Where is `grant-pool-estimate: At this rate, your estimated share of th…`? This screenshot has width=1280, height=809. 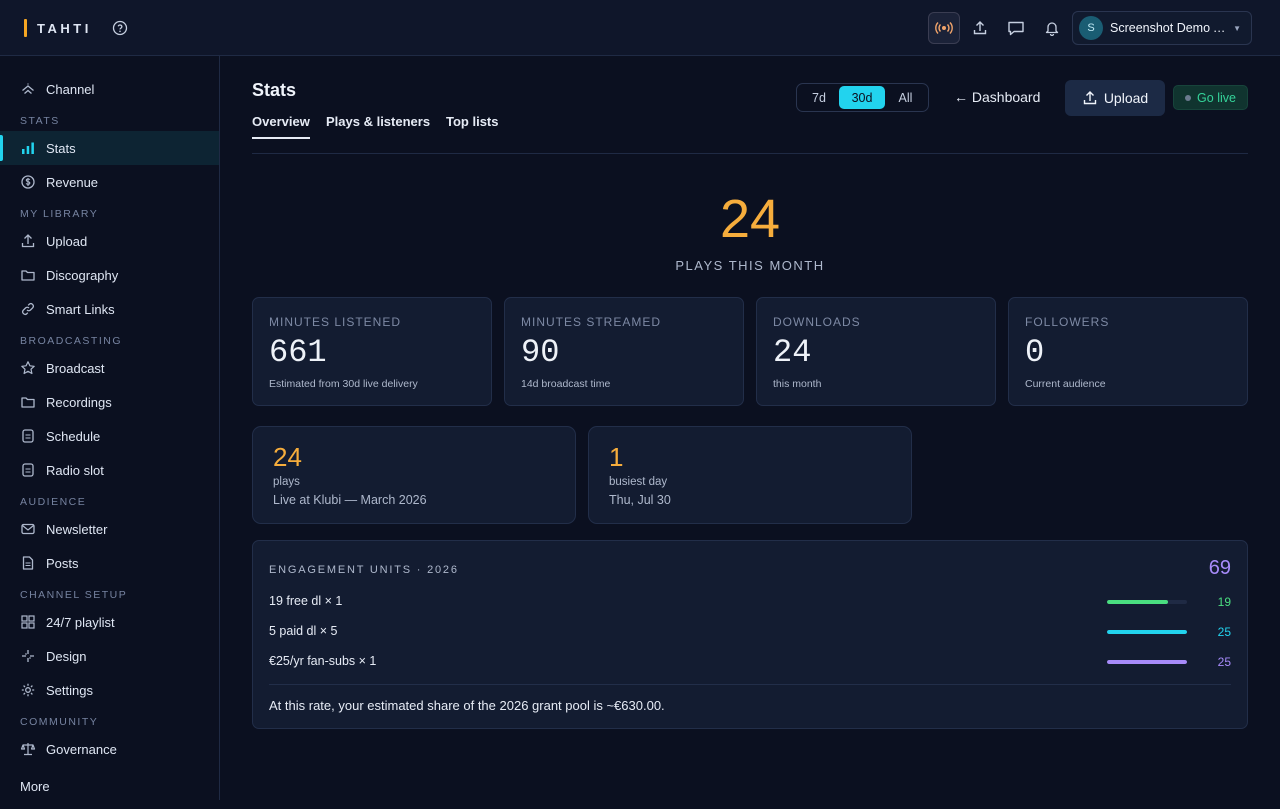 grant-pool-estimate: At this rate, your estimated share of th… is located at coordinates (467, 705).